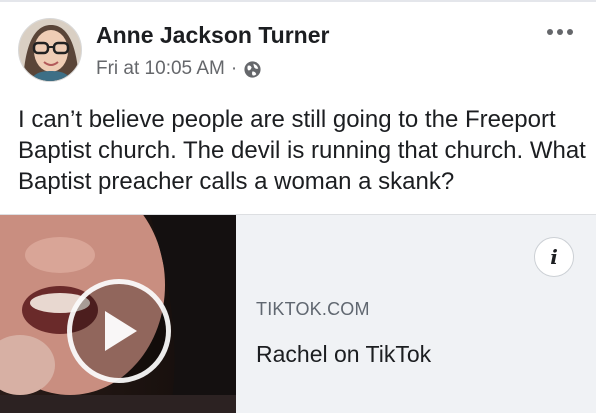 The image size is (596, 413). I want to click on globe-icon, so click(252, 69).